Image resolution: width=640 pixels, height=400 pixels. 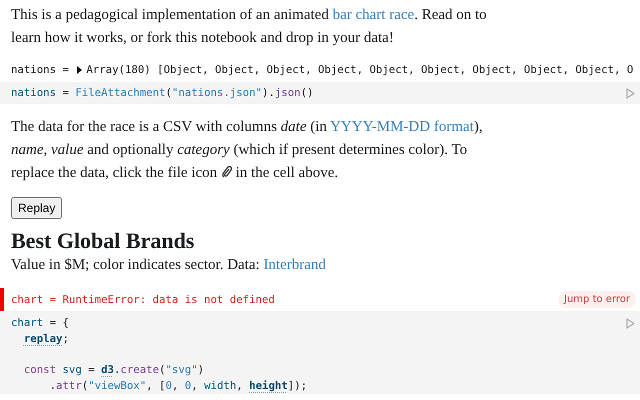 I want to click on output-value: Array(180) [Object, Object, Object, Object, Object, Object, Object, Object, Object, O, so click(x=360, y=70).